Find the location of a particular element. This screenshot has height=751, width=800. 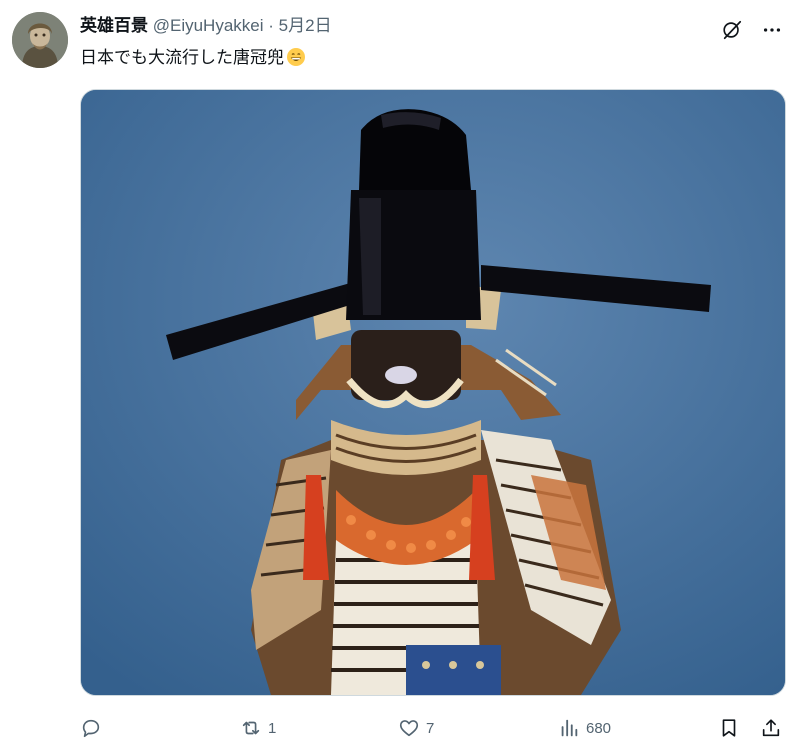

author-name: 英雄百景 is located at coordinates (114, 25).